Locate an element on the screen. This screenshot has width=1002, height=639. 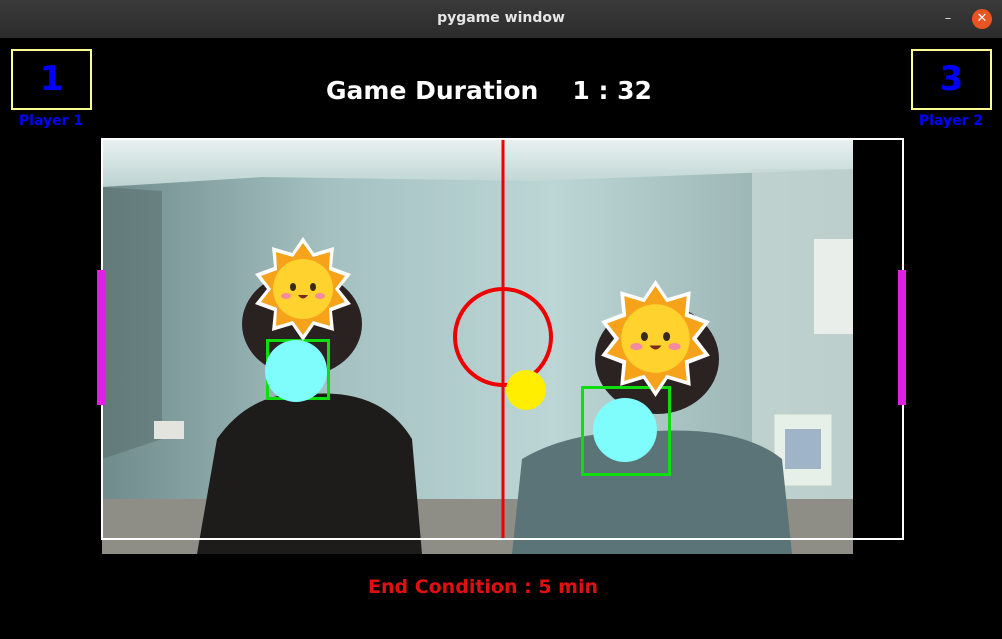
player2-score: 3 is located at coordinates (951, 79).